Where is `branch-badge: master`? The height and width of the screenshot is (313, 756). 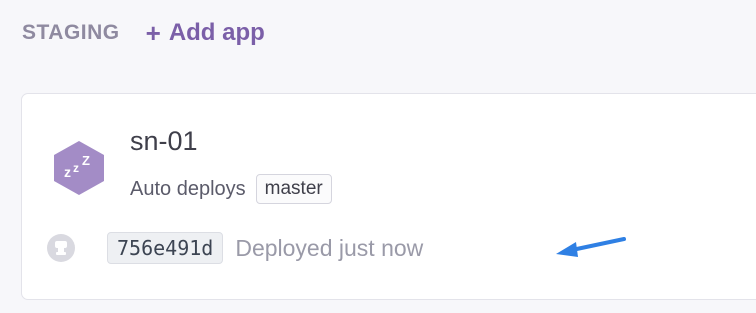
branch-badge: master is located at coordinates (293, 189).